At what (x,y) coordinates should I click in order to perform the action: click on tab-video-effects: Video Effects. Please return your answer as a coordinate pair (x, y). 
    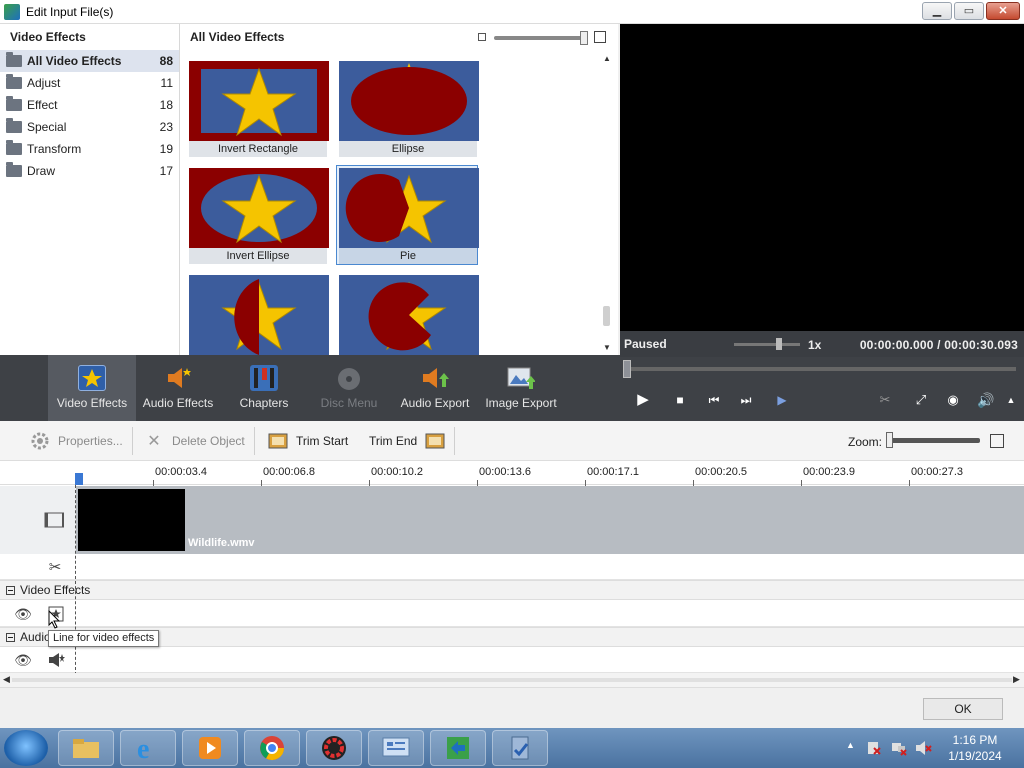
    Looking at the image, I should click on (92, 388).